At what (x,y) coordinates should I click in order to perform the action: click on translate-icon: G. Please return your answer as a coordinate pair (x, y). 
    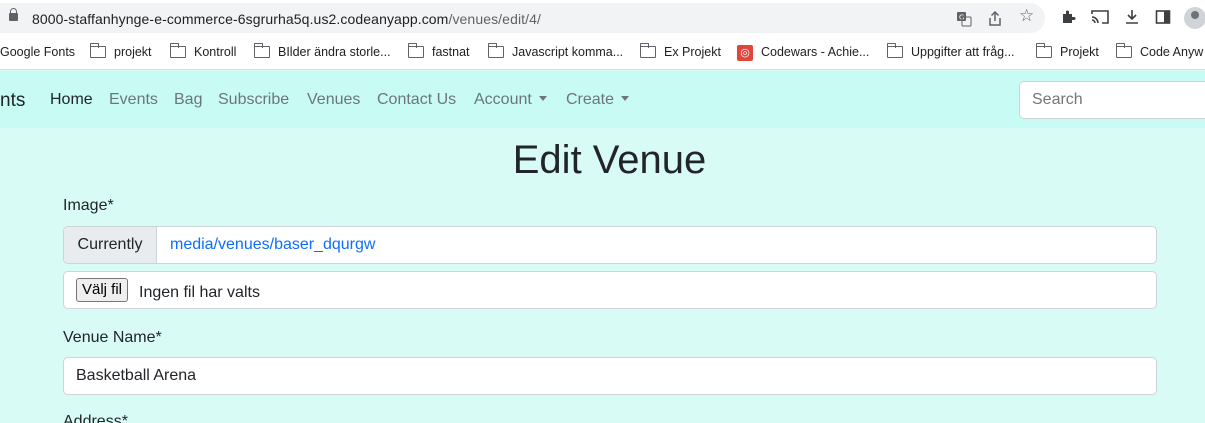
    Looking at the image, I should click on (964, 20).